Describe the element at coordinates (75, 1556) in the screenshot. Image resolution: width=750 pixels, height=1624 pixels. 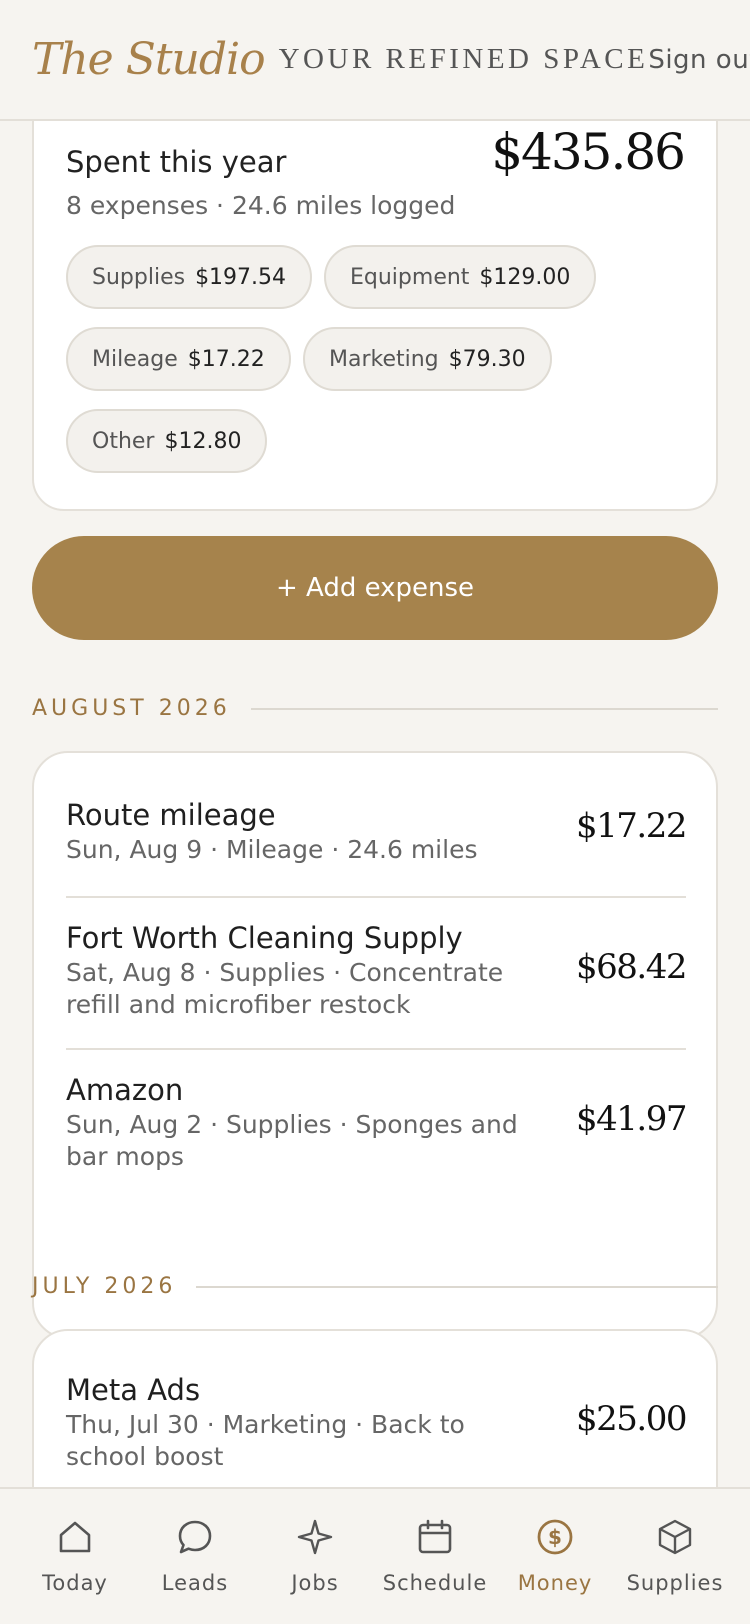
I see `tab-today: Today` at that location.